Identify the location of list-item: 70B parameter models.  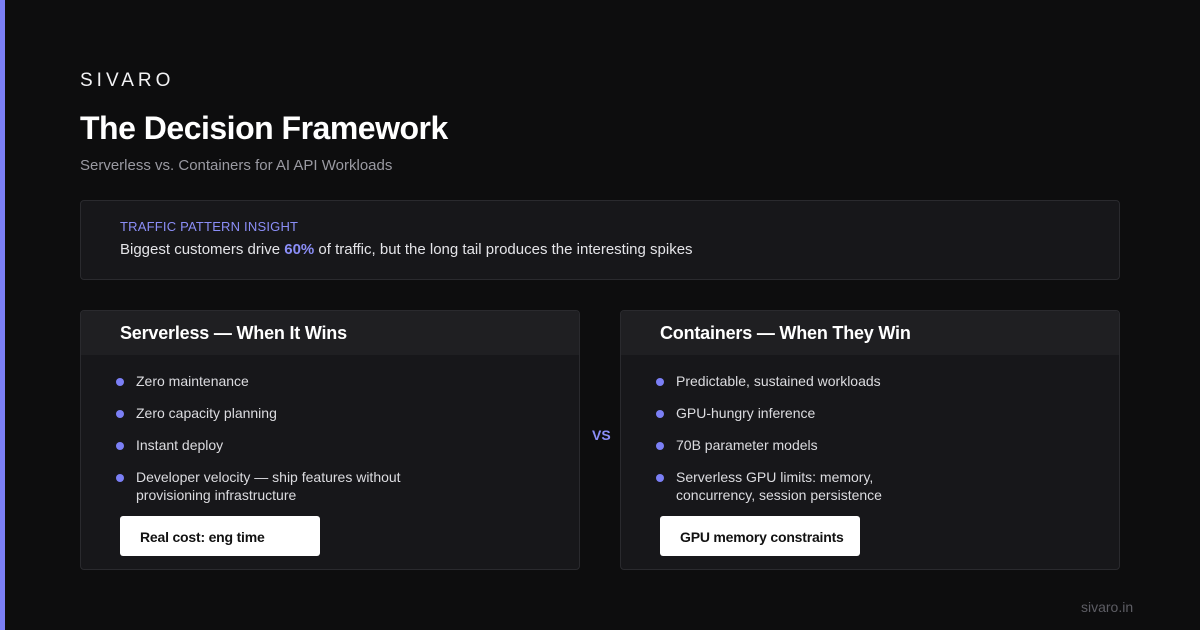
(806, 445).